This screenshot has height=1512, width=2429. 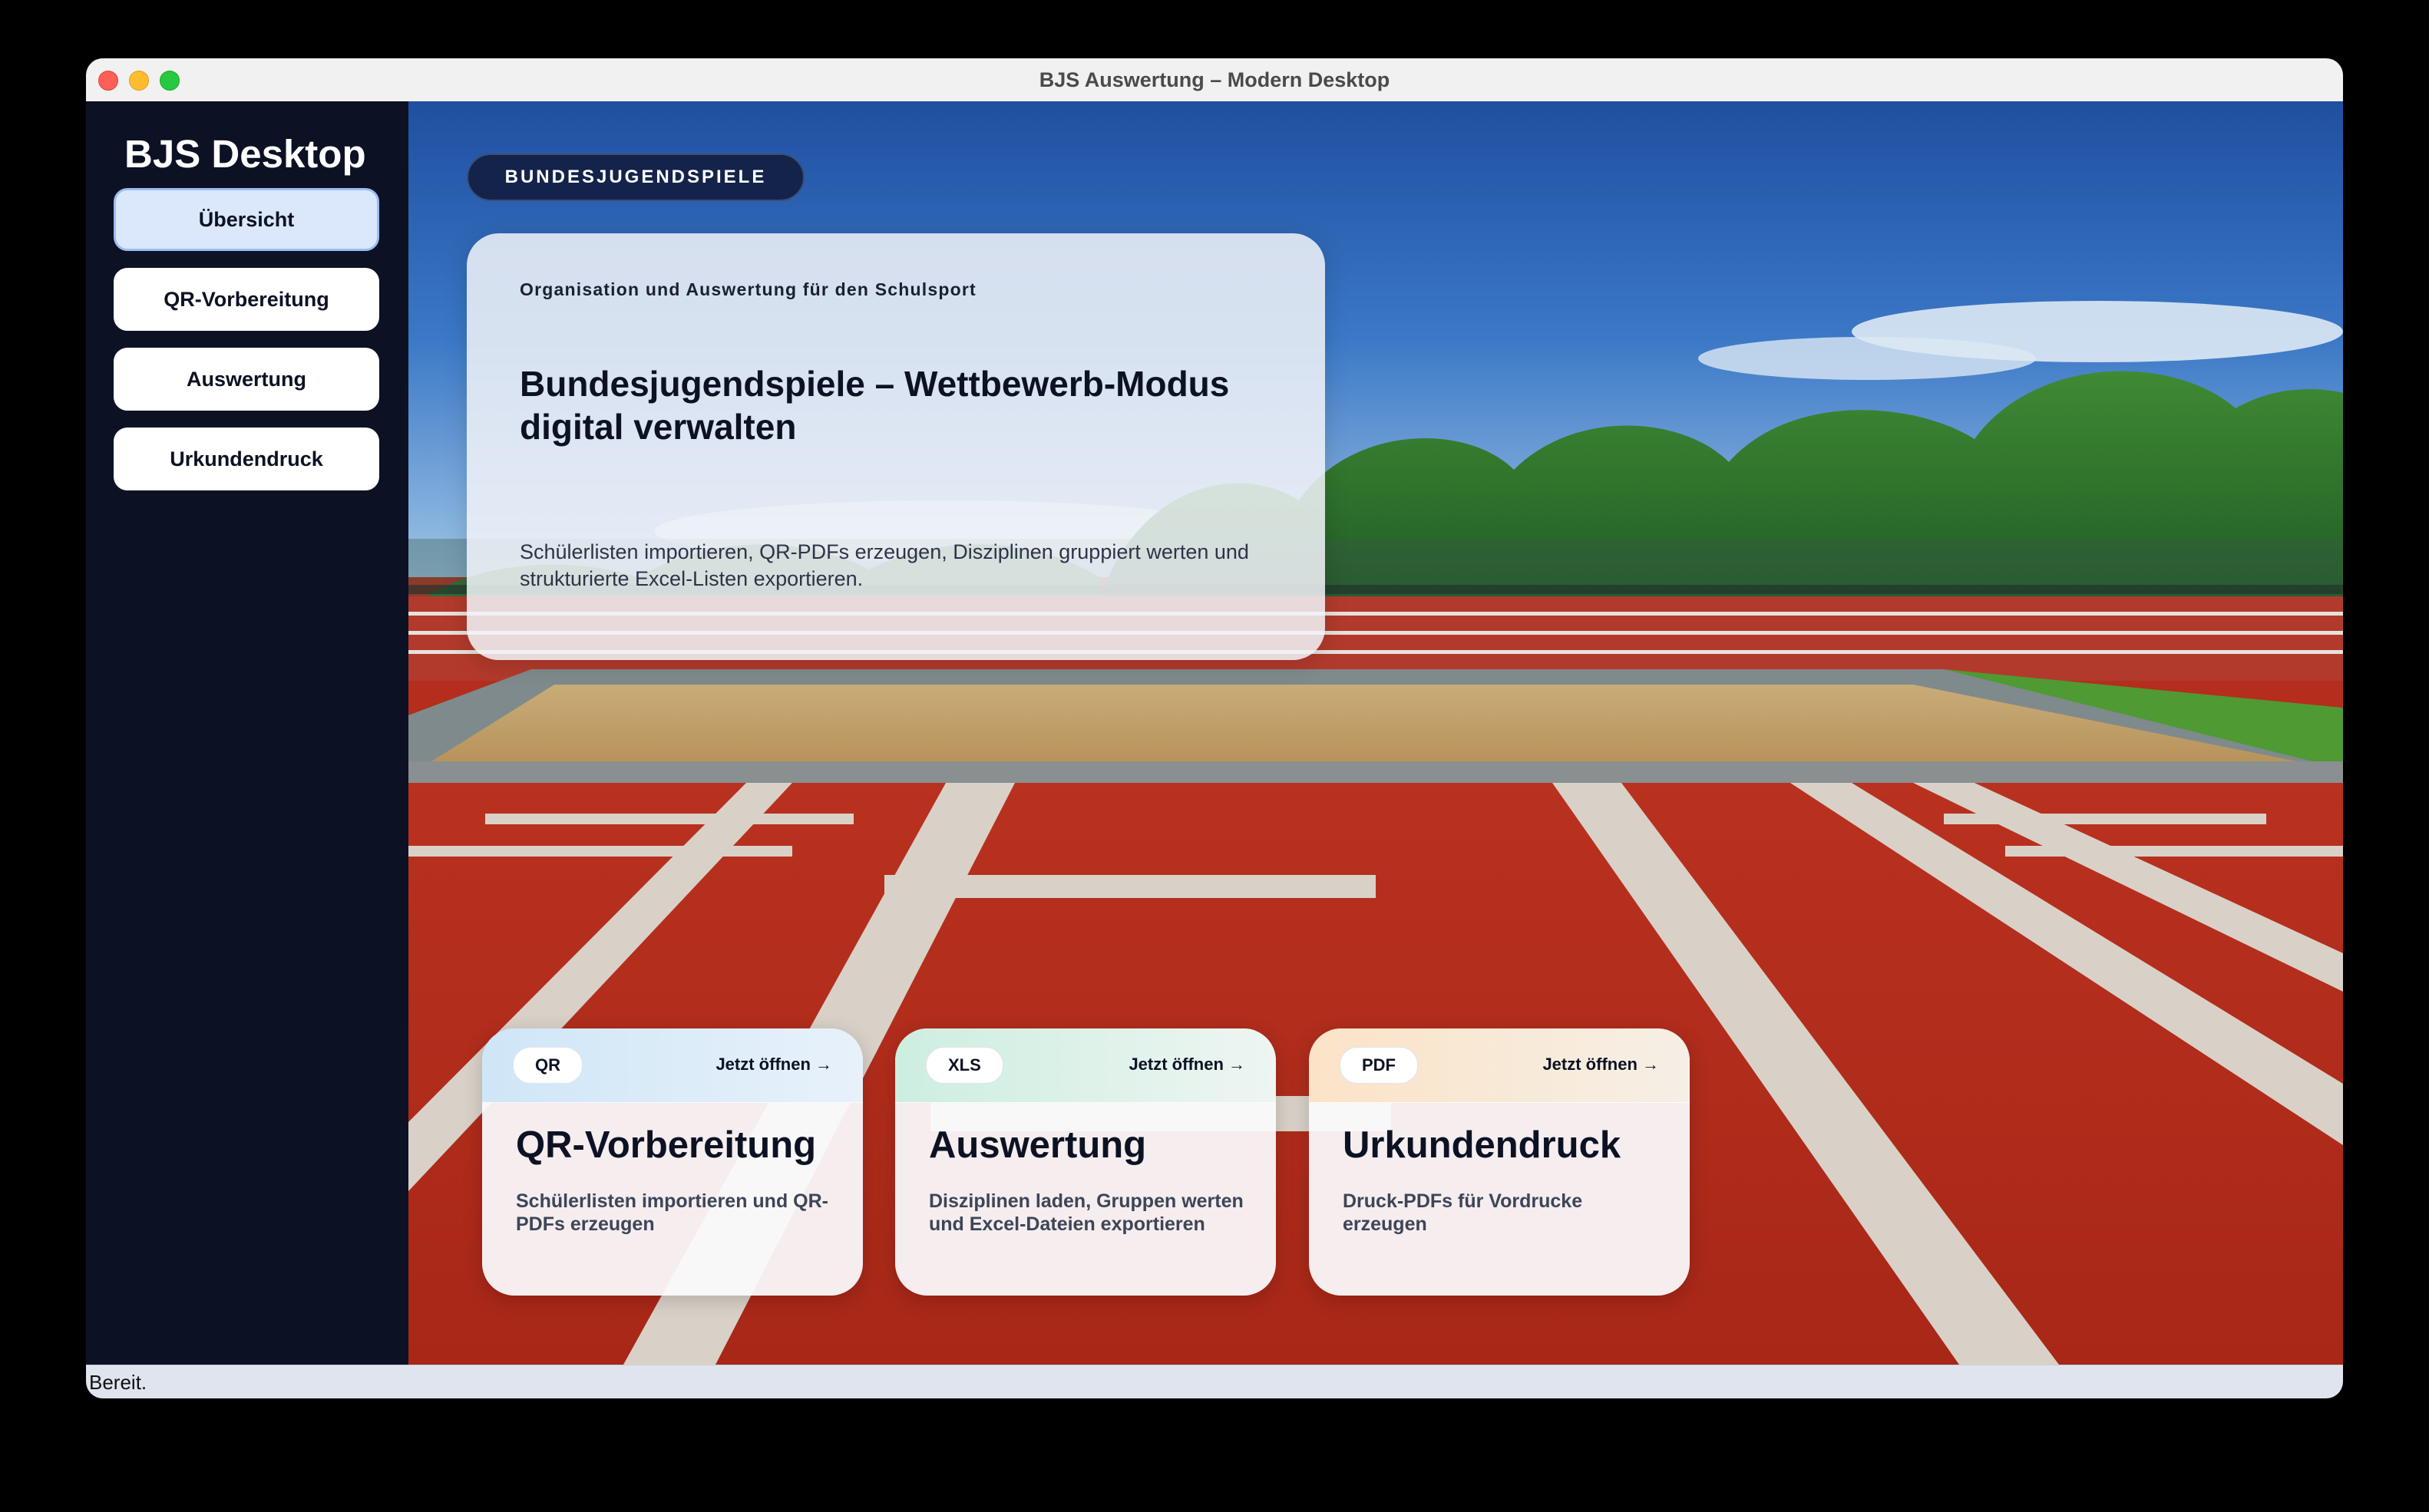 I want to click on card-title: Auswertung, so click(x=1038, y=1145).